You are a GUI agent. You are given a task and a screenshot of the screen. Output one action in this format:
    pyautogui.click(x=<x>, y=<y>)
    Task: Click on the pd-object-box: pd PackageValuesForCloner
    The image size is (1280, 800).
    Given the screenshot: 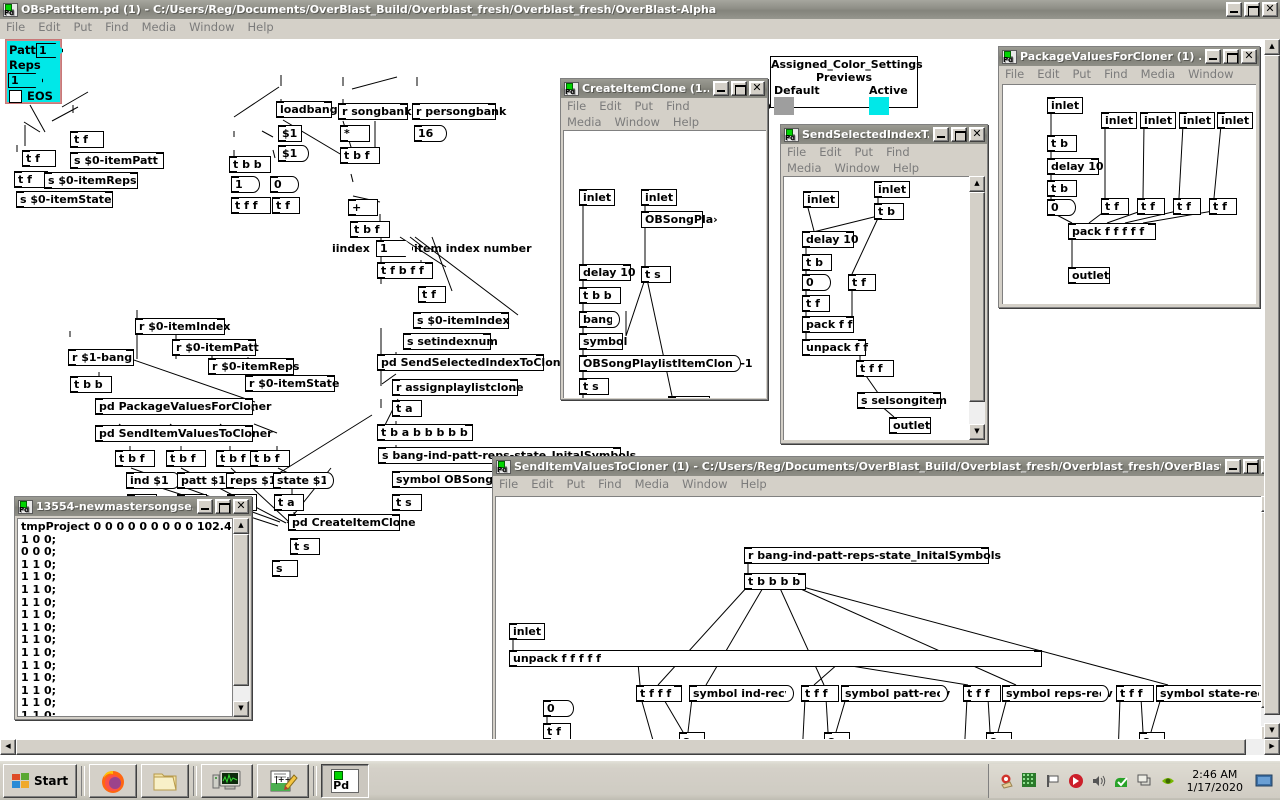 What is the action you would take?
    pyautogui.click(x=183, y=406)
    